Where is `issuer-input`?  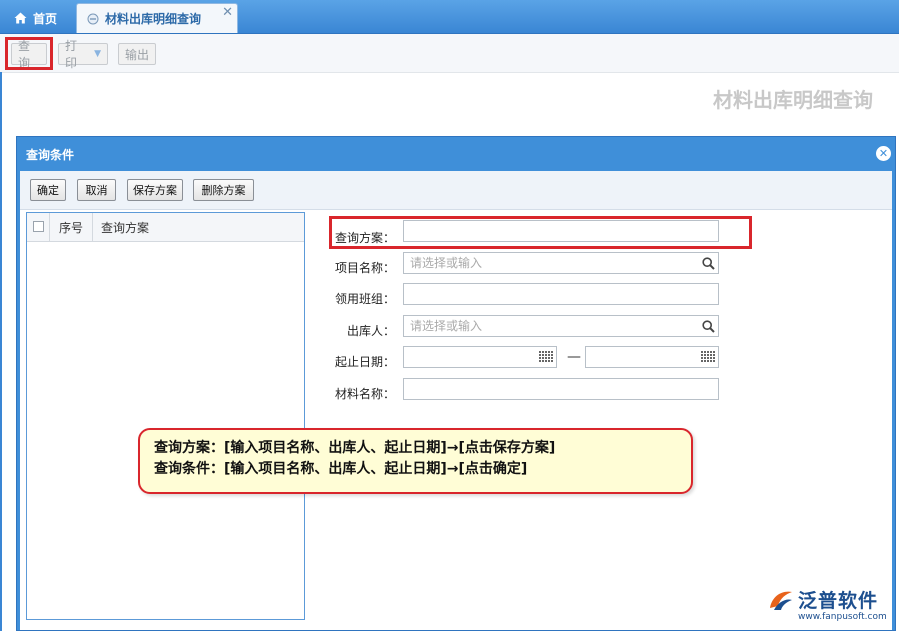
issuer-input is located at coordinates (561, 326).